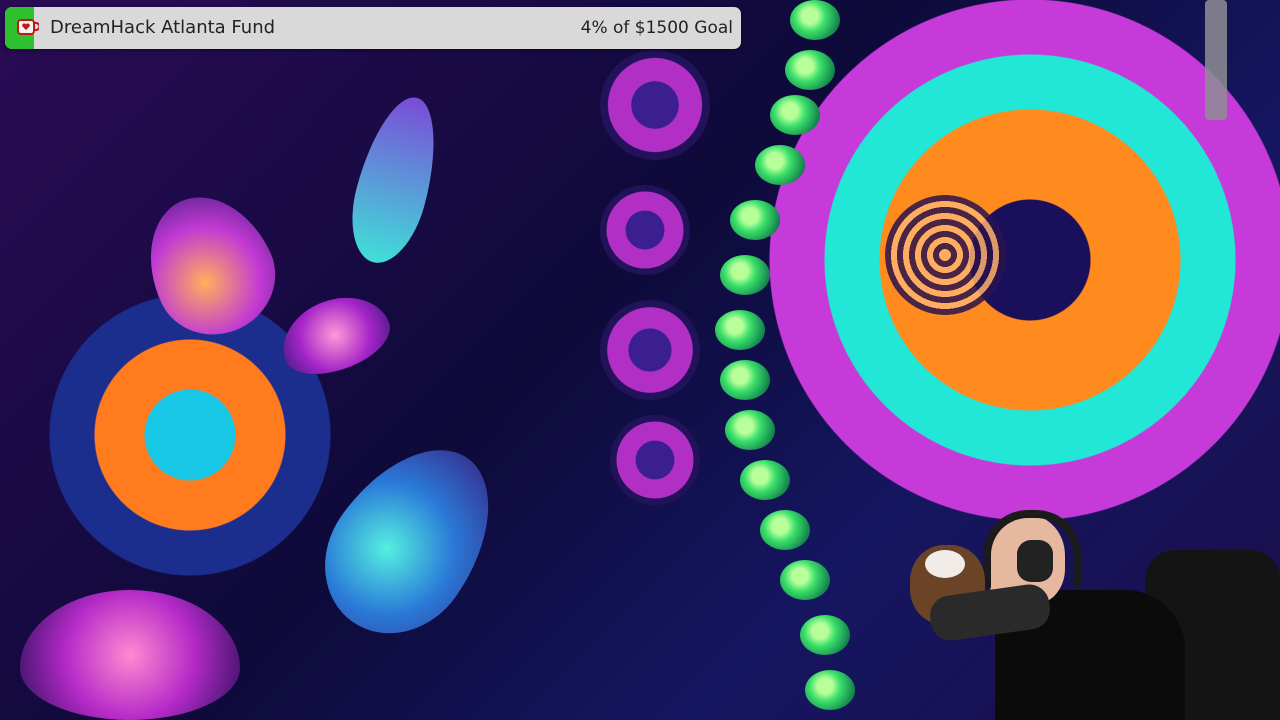  I want to click on tip-jar-icon, so click(28, 28).